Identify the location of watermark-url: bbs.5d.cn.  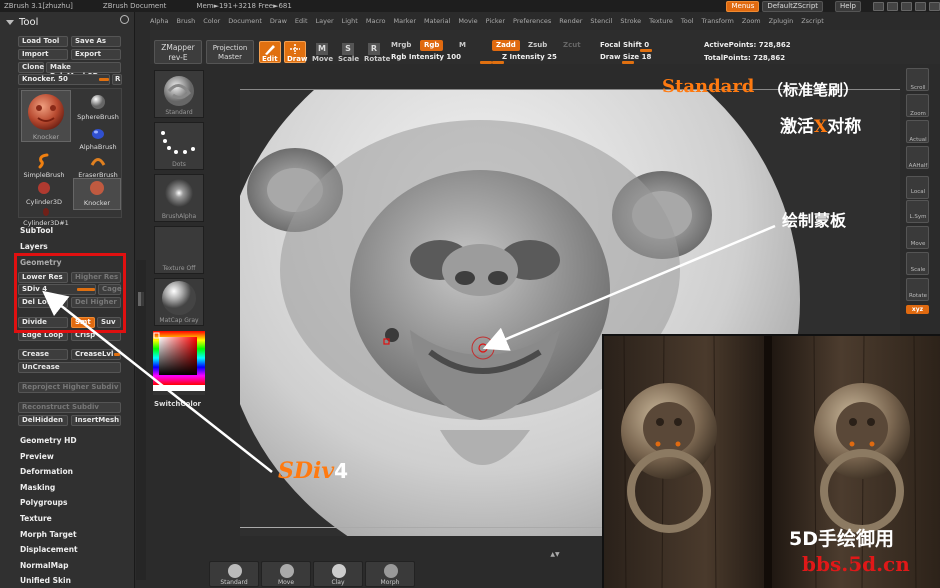
(856, 564).